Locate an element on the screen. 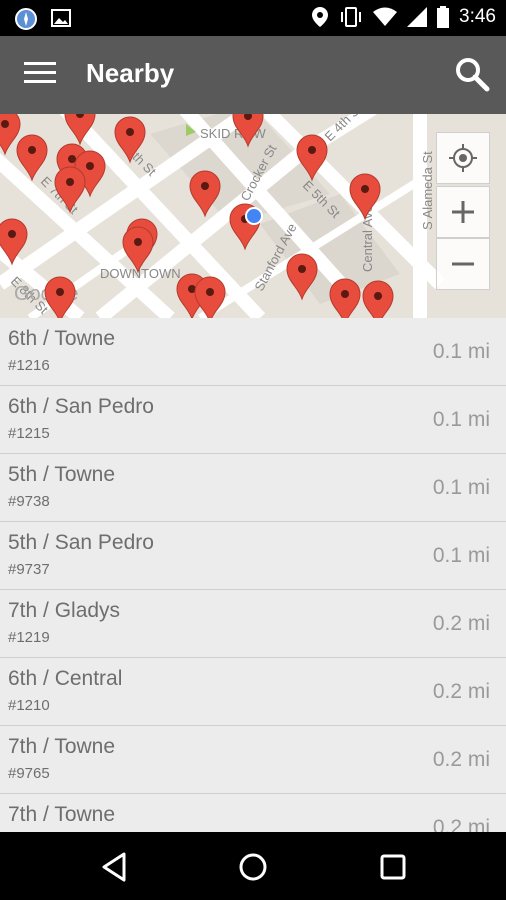 The height and width of the screenshot is (900, 506). stop-name: 5th / San Pedro is located at coordinates (81, 542).